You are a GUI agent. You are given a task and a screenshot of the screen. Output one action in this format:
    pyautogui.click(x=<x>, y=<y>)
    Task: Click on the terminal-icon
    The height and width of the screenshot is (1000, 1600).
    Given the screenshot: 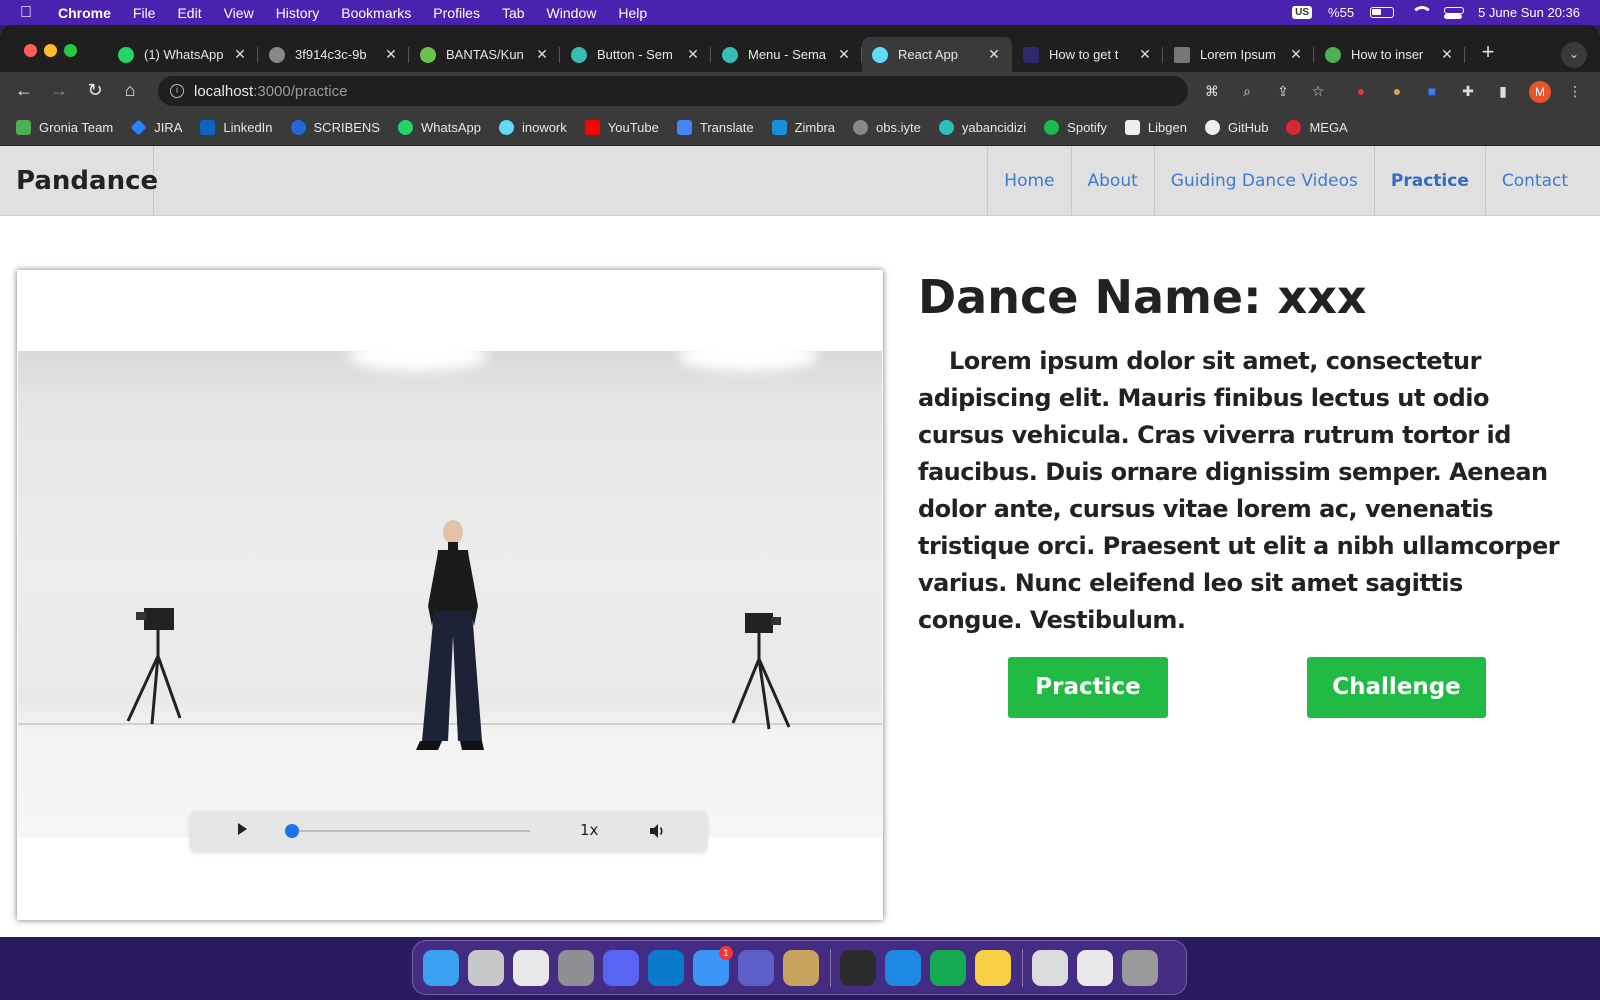 What is the action you would take?
    pyautogui.click(x=858, y=967)
    